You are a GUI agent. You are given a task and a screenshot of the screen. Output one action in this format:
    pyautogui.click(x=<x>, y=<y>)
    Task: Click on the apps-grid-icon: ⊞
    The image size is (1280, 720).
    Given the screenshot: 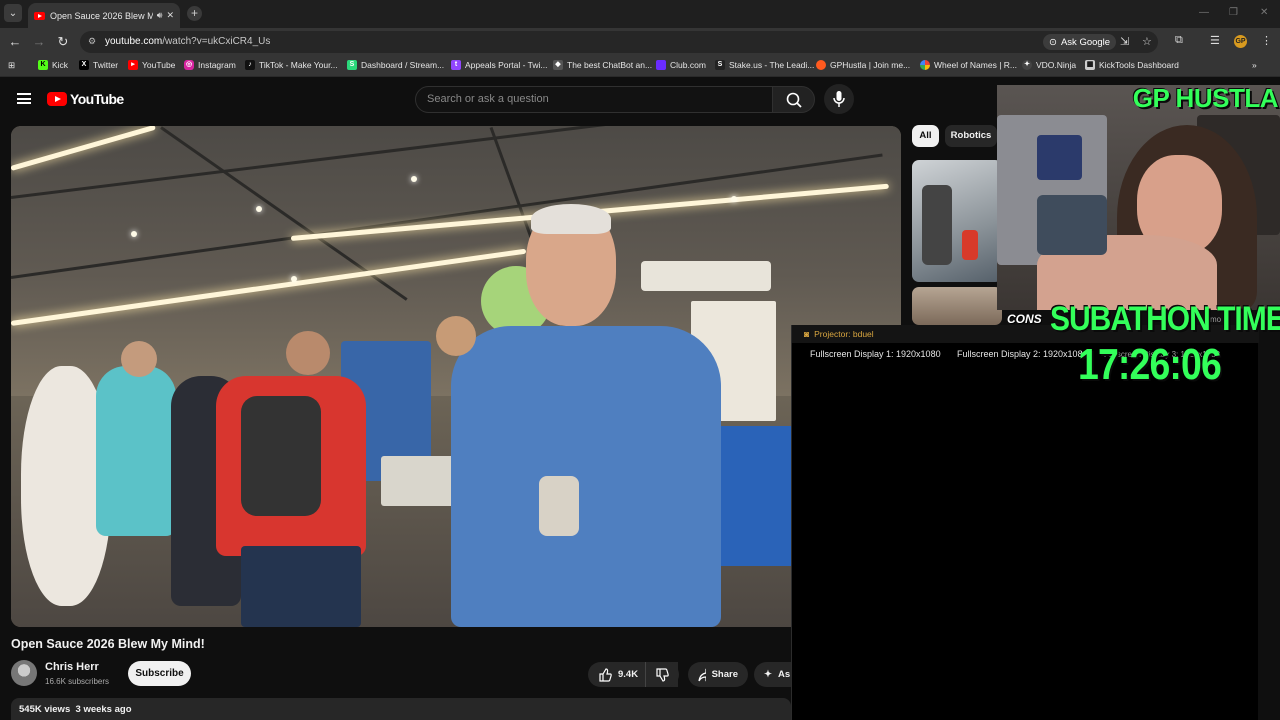 What is the action you would take?
    pyautogui.click(x=11, y=65)
    